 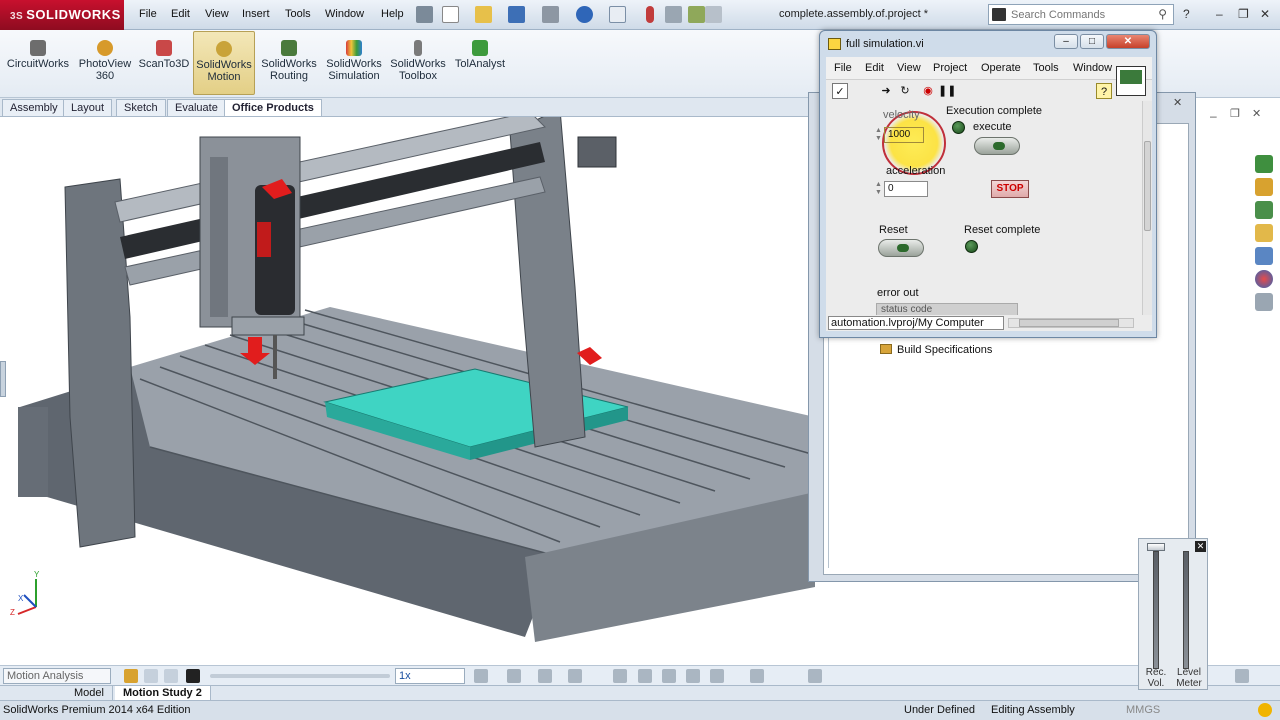 I want to click on vi-menu-view: View, so click(x=909, y=68).